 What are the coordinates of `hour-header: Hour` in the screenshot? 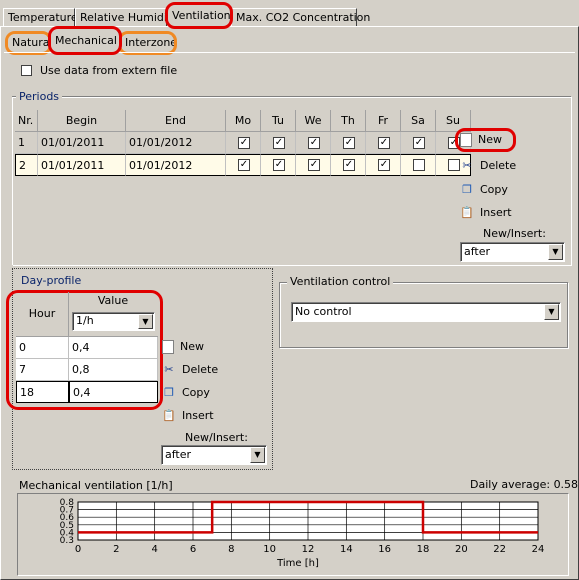 It's located at (42, 314).